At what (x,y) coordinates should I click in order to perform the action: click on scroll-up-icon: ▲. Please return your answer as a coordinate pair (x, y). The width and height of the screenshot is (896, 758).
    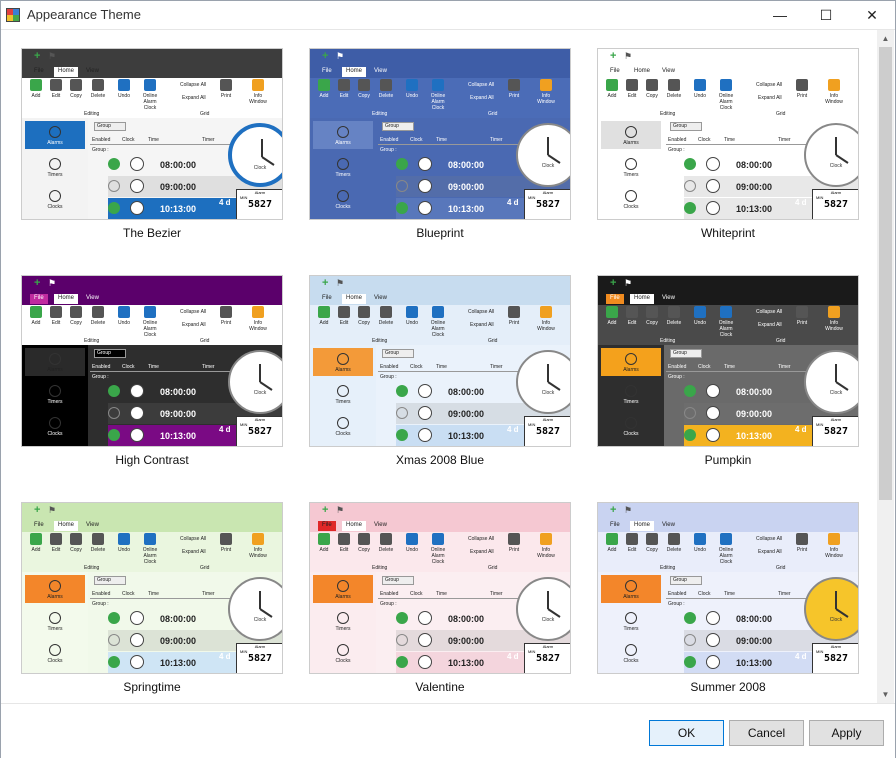
    Looking at the image, I should click on (885, 38).